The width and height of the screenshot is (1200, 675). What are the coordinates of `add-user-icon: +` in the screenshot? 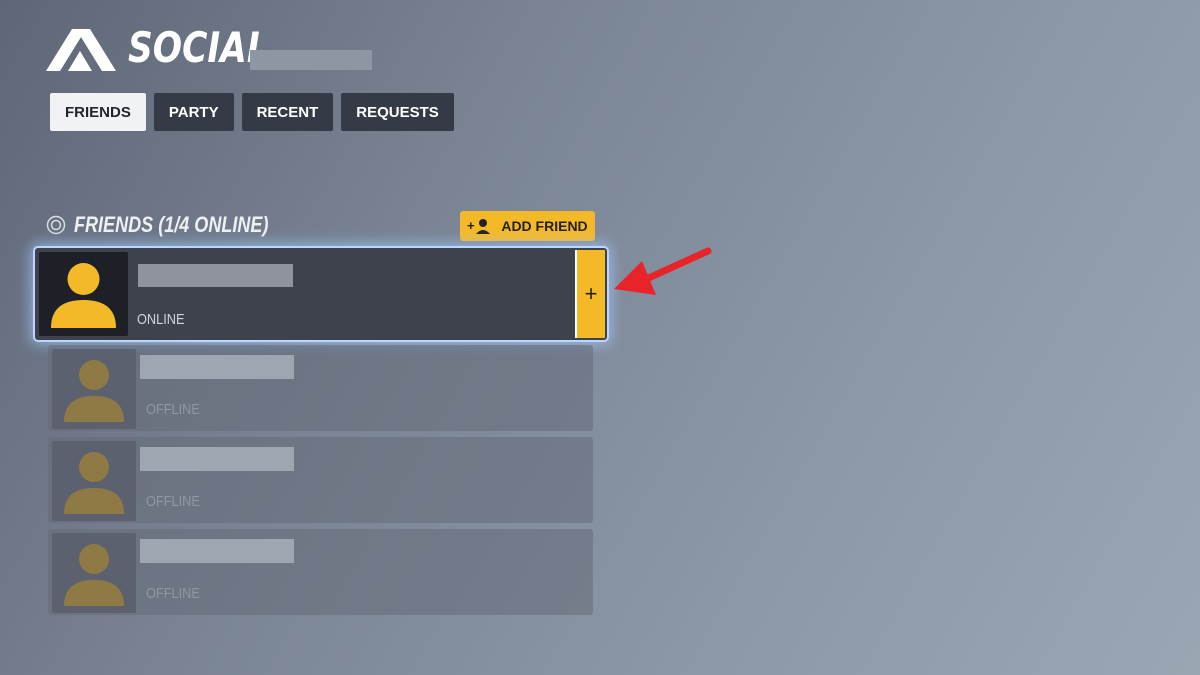 It's located at (479, 226).